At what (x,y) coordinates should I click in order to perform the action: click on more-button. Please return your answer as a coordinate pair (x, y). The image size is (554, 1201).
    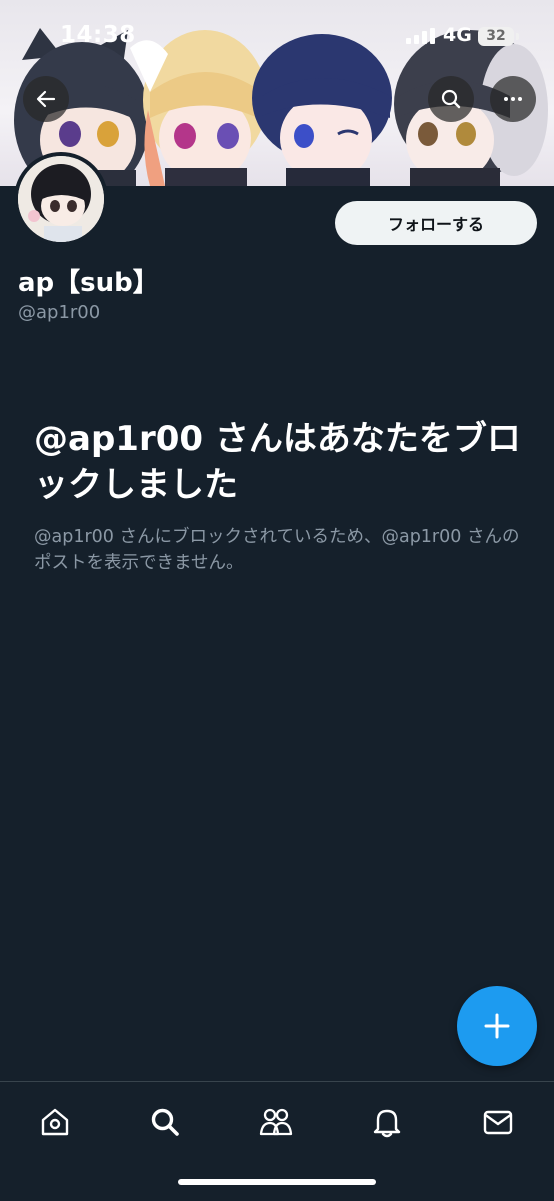
    Looking at the image, I should click on (513, 99).